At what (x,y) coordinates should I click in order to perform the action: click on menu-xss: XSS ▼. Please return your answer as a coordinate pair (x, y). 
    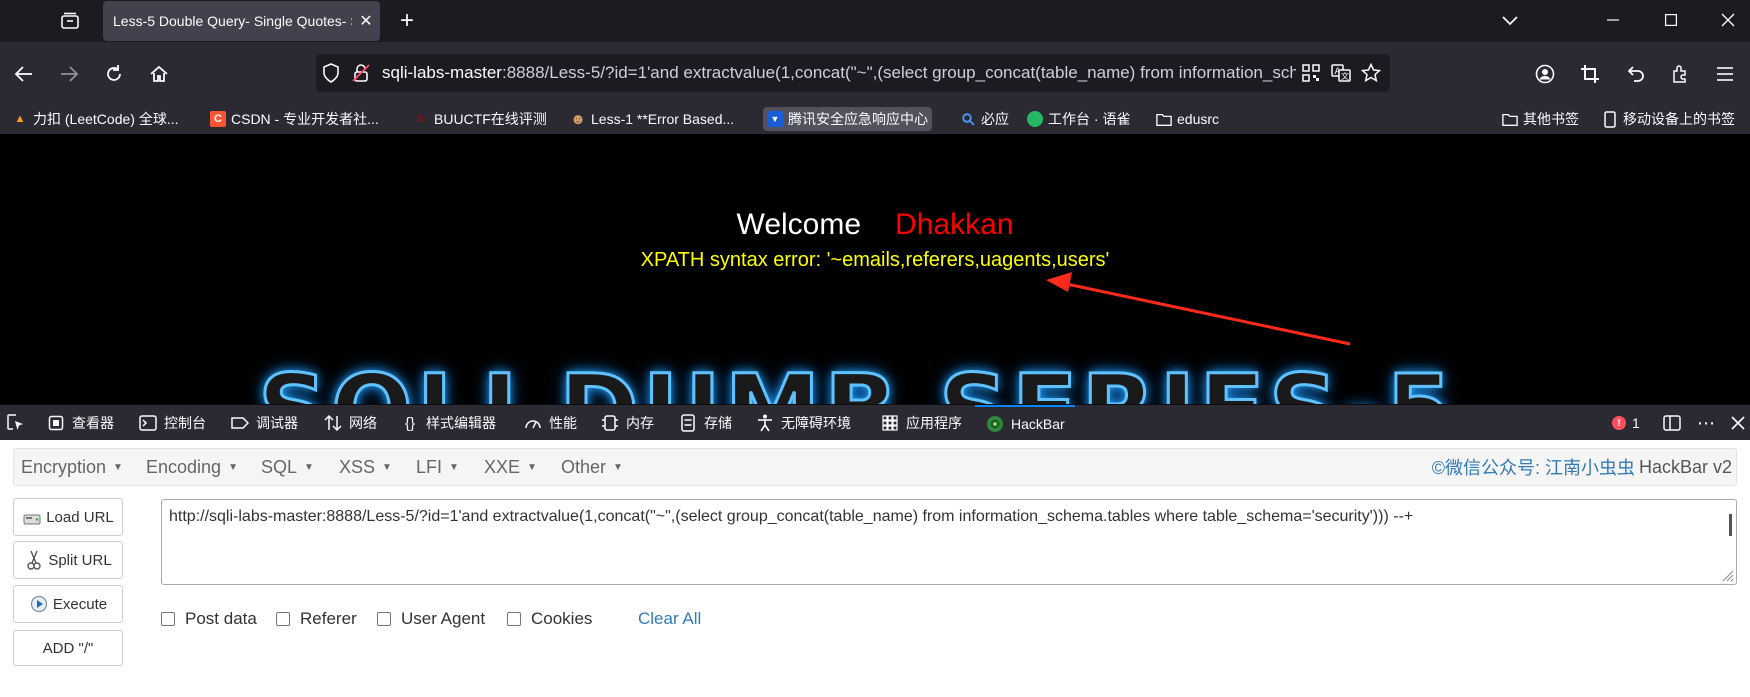
    Looking at the image, I should click on (365, 467).